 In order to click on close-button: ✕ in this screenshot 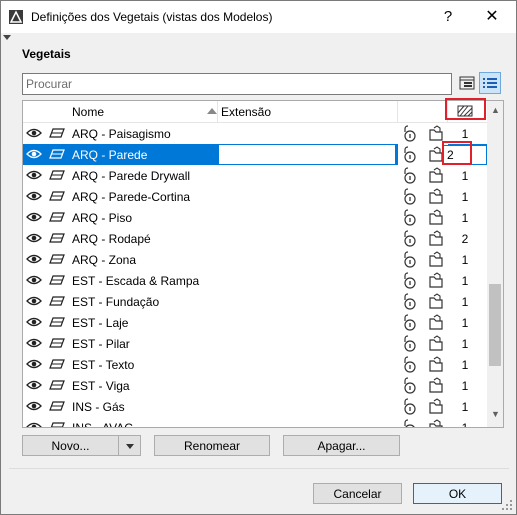, I will do `click(492, 17)`.